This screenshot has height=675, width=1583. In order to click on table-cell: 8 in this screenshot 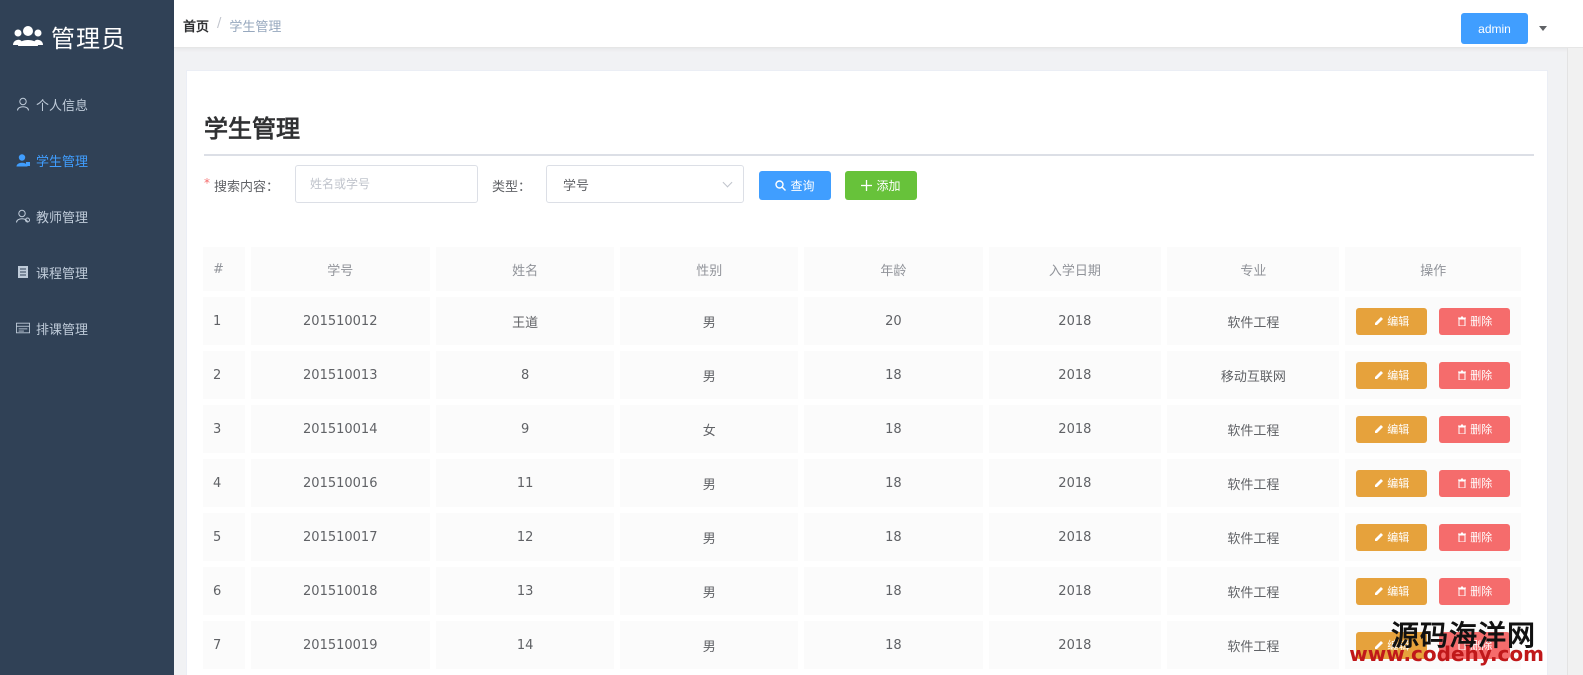, I will do `click(525, 375)`.